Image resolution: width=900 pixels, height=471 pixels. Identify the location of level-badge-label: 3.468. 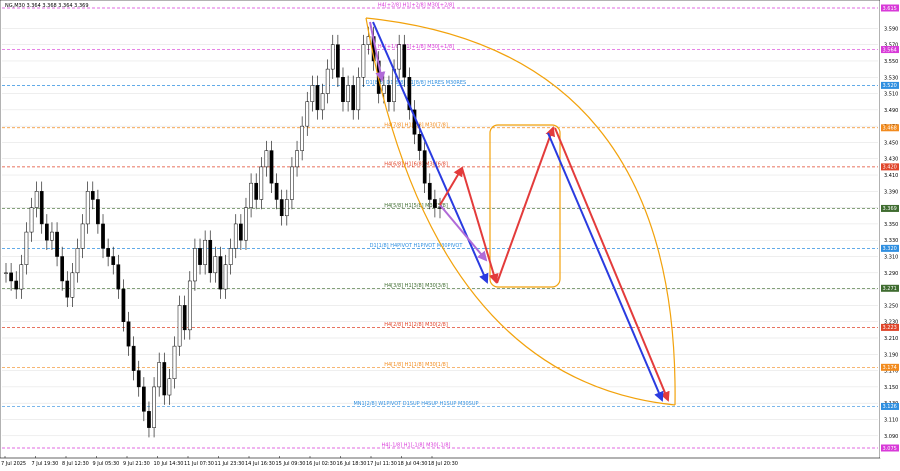
(890, 129).